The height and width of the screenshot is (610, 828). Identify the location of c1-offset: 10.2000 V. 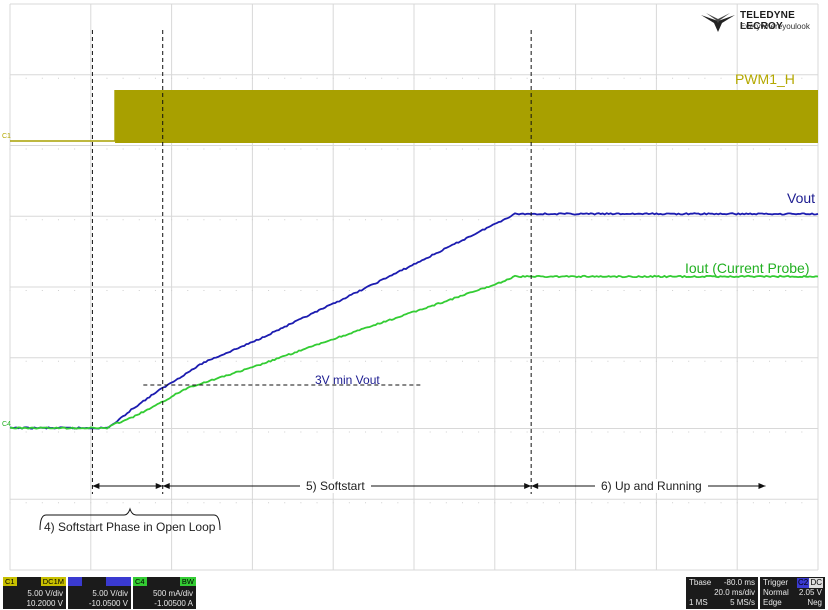
(44, 603).